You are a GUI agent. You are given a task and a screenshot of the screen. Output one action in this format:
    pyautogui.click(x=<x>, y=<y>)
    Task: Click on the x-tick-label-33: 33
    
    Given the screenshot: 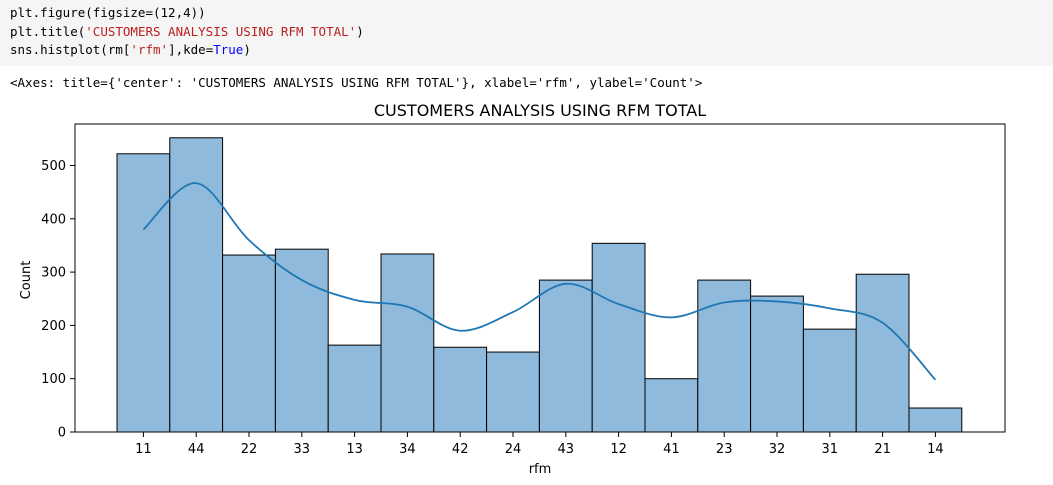 What is the action you would take?
    pyautogui.click(x=302, y=449)
    